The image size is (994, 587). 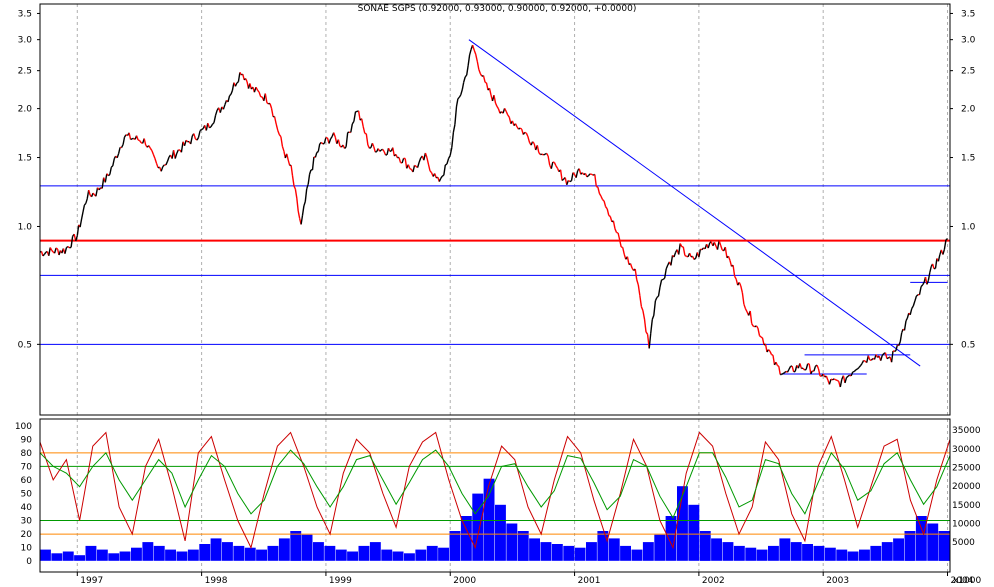 I want to click on price-y-label-right: 1.5, so click(x=968, y=159).